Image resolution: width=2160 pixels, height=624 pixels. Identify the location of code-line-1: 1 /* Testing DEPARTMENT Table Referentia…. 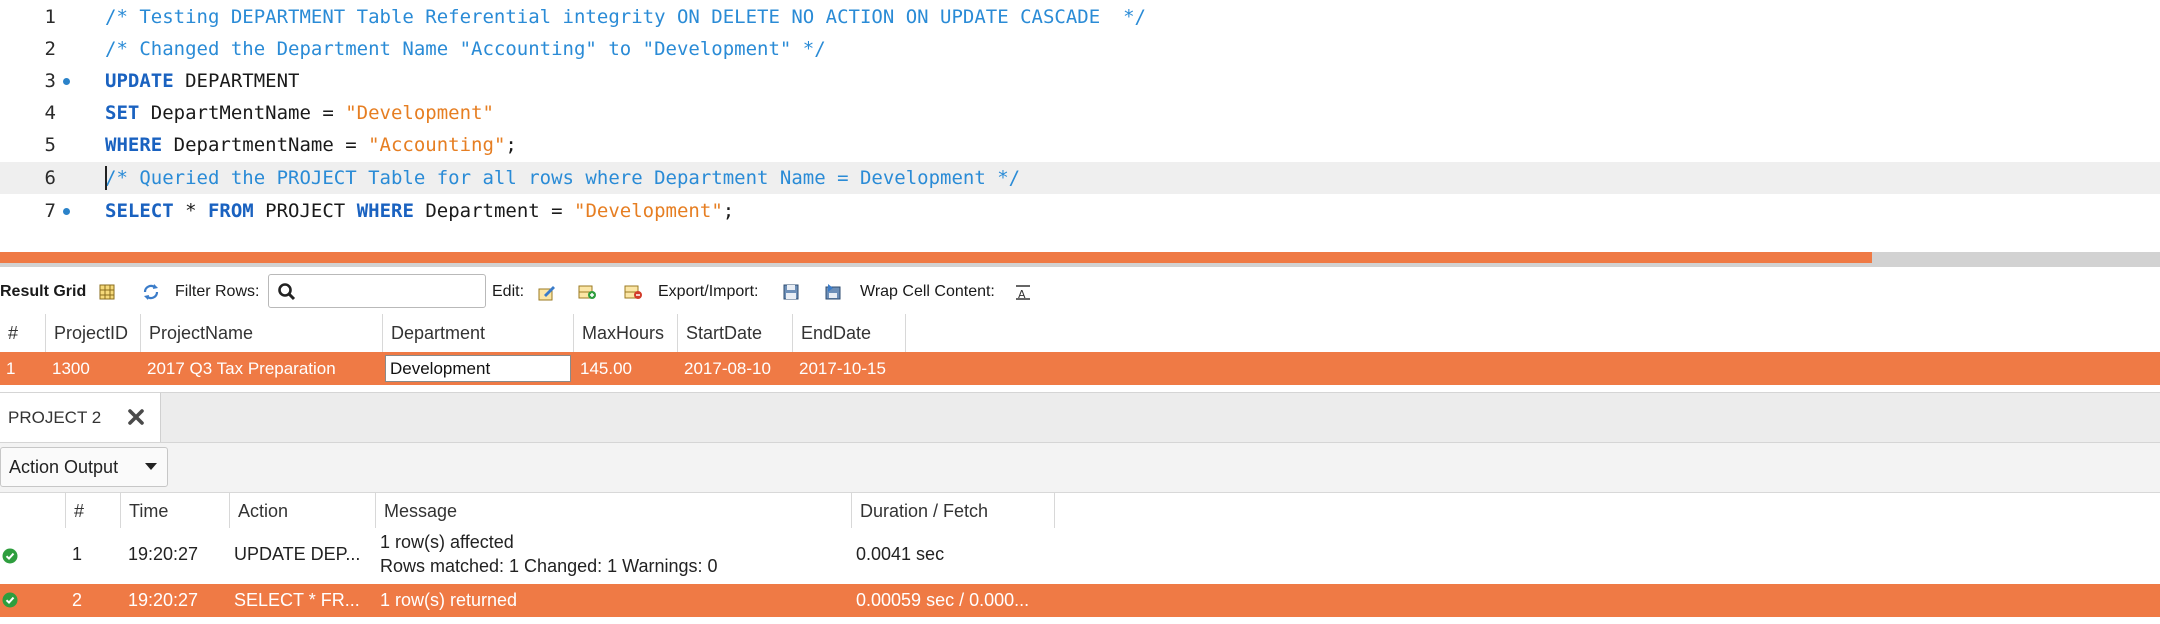
(1080, 17).